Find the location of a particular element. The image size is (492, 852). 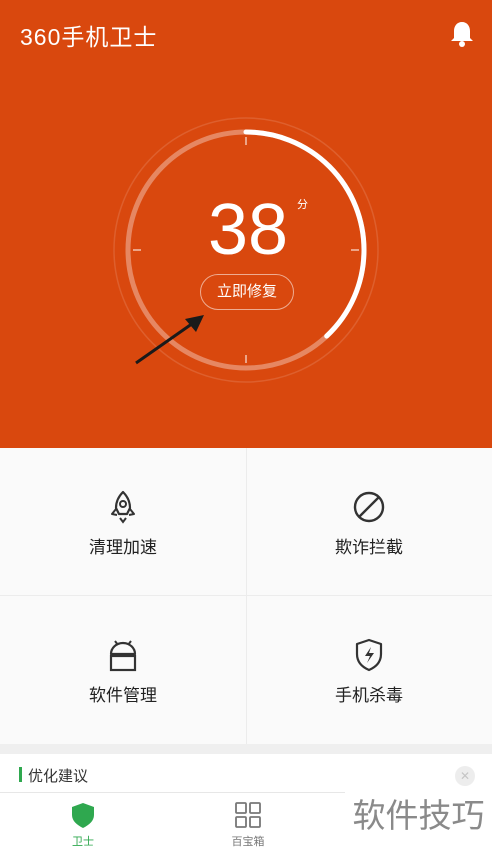

feature-label: 软件管理 is located at coordinates (123, 696).